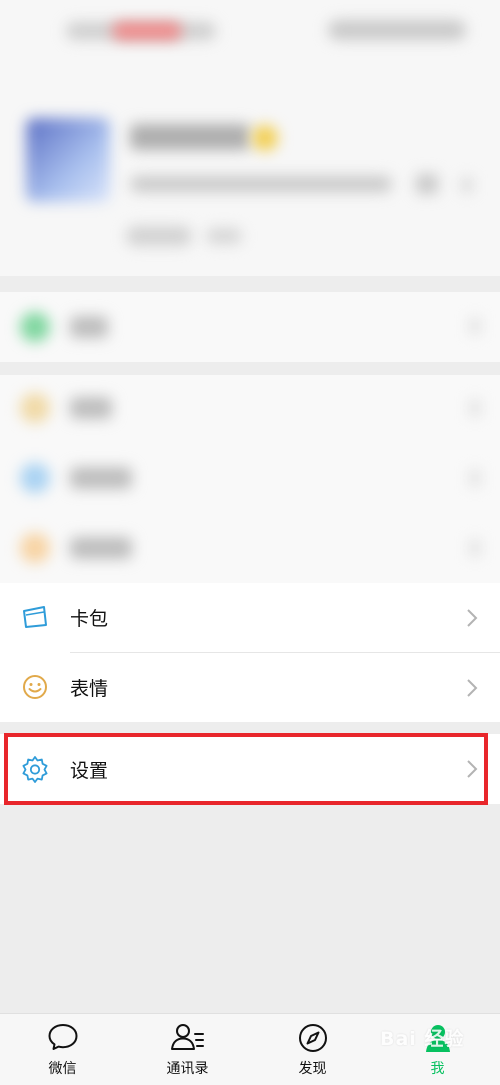 This screenshot has height=1085, width=500. I want to click on card-icon, so click(35, 619).